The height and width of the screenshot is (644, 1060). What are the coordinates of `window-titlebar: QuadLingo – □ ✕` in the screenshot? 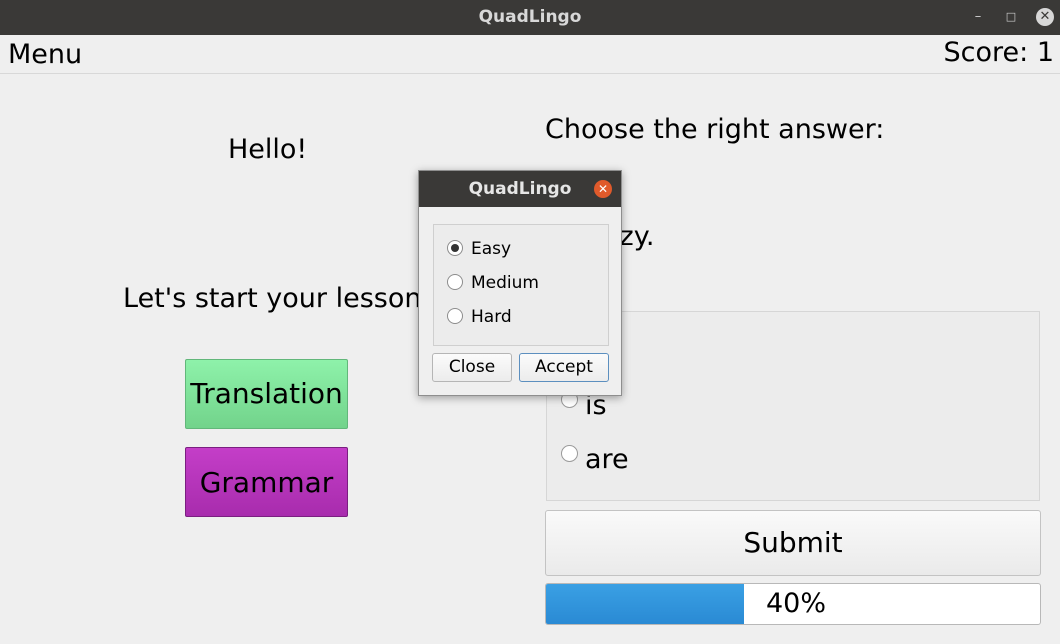 It's located at (530, 17).